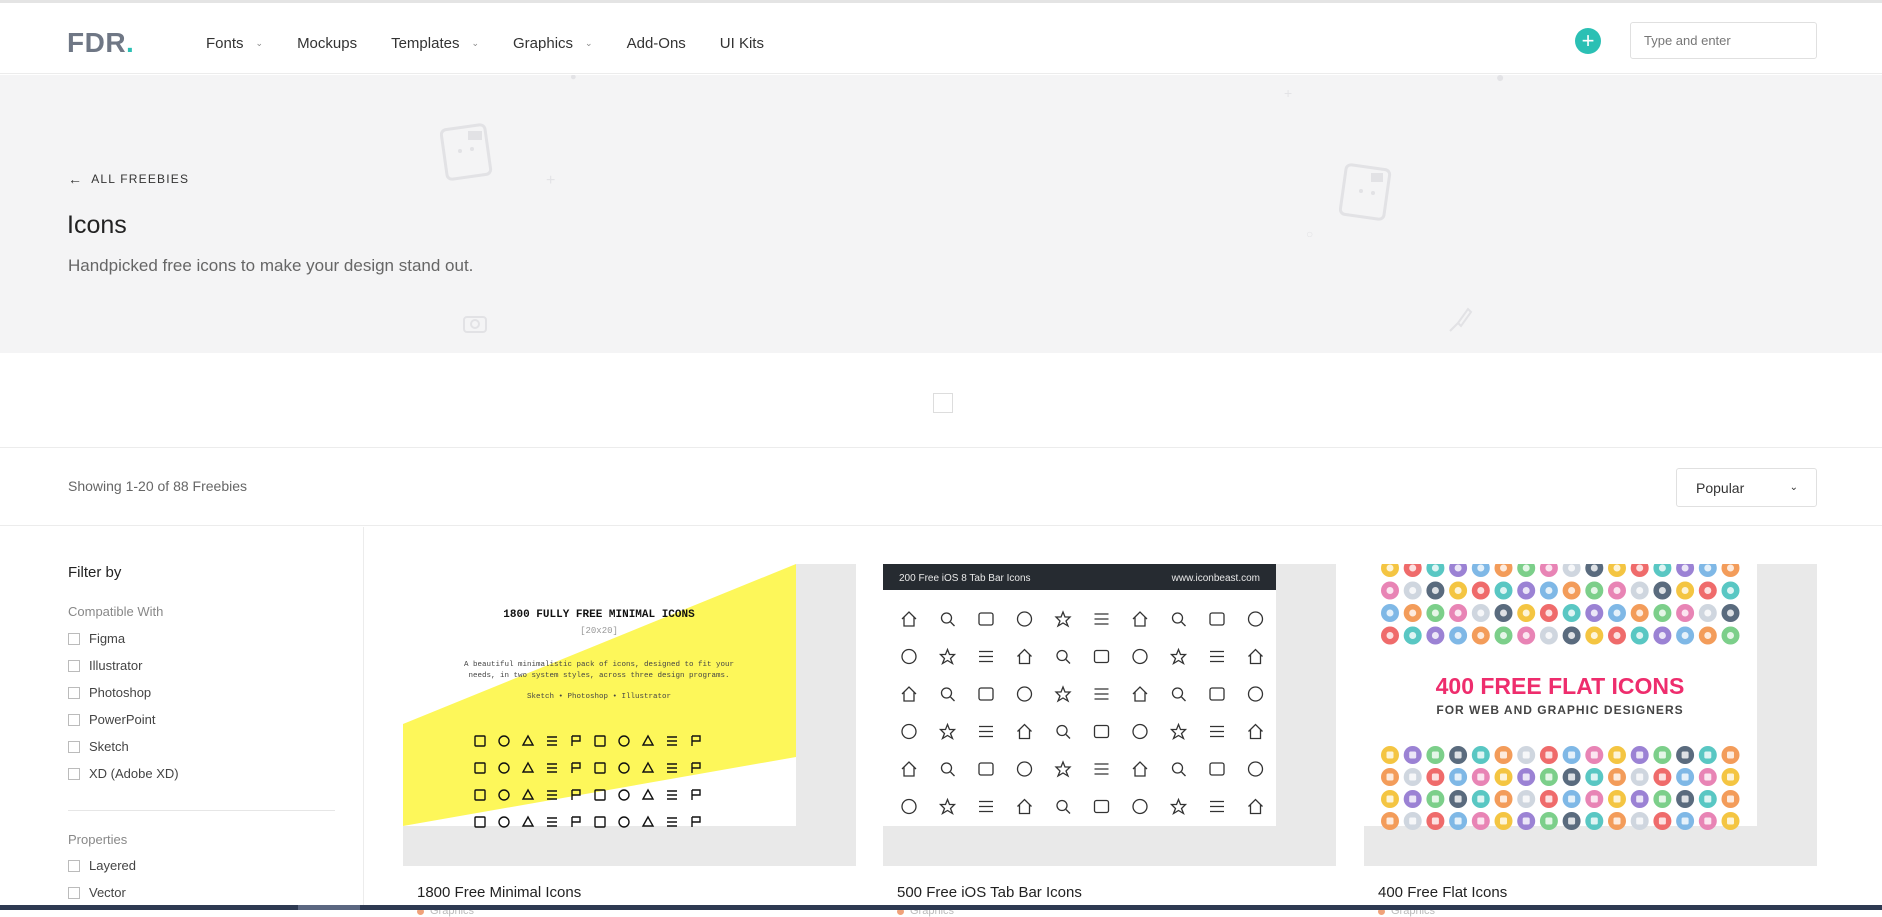  I want to click on search-input, so click(1723, 40).